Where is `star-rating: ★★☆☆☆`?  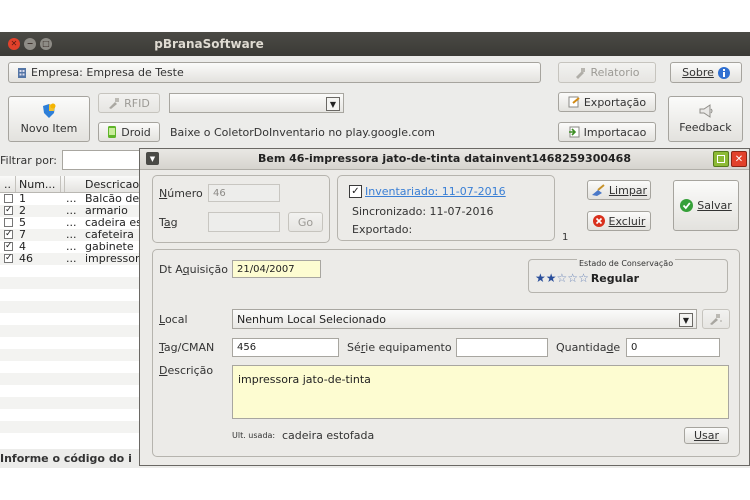 star-rating: ★★☆☆☆ is located at coordinates (562, 278).